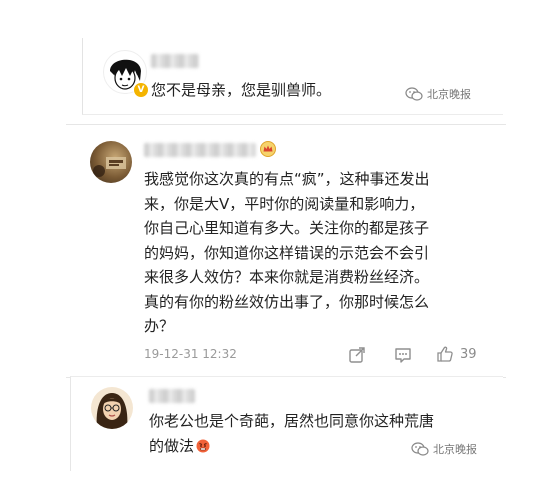 The image size is (558, 479). Describe the element at coordinates (109, 167) in the screenshot. I see `avatar-photo-icon` at that location.